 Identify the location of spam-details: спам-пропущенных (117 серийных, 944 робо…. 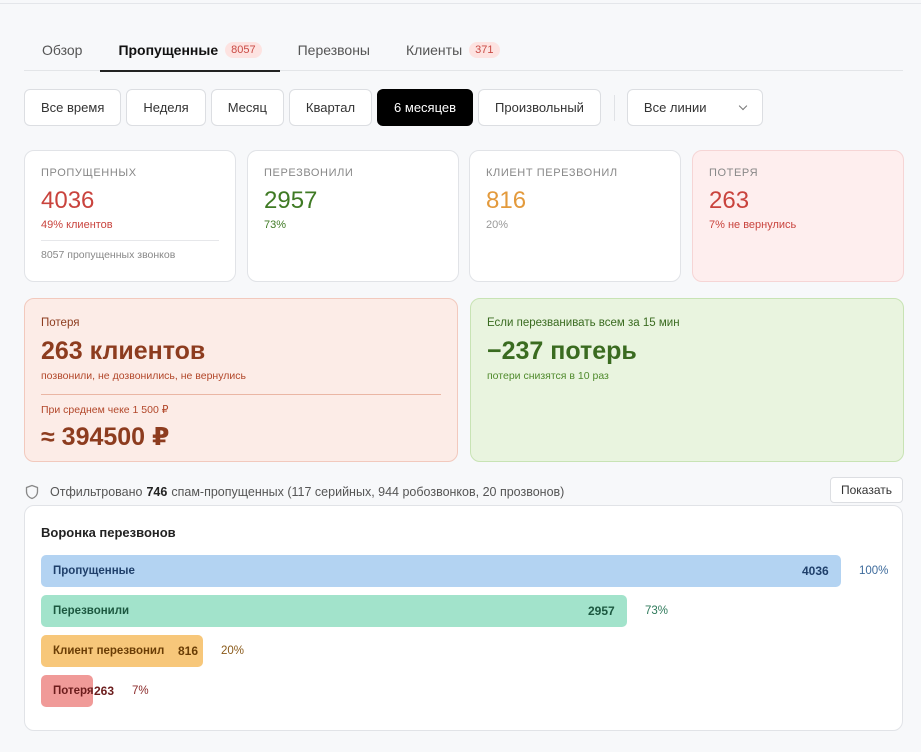
(368, 492).